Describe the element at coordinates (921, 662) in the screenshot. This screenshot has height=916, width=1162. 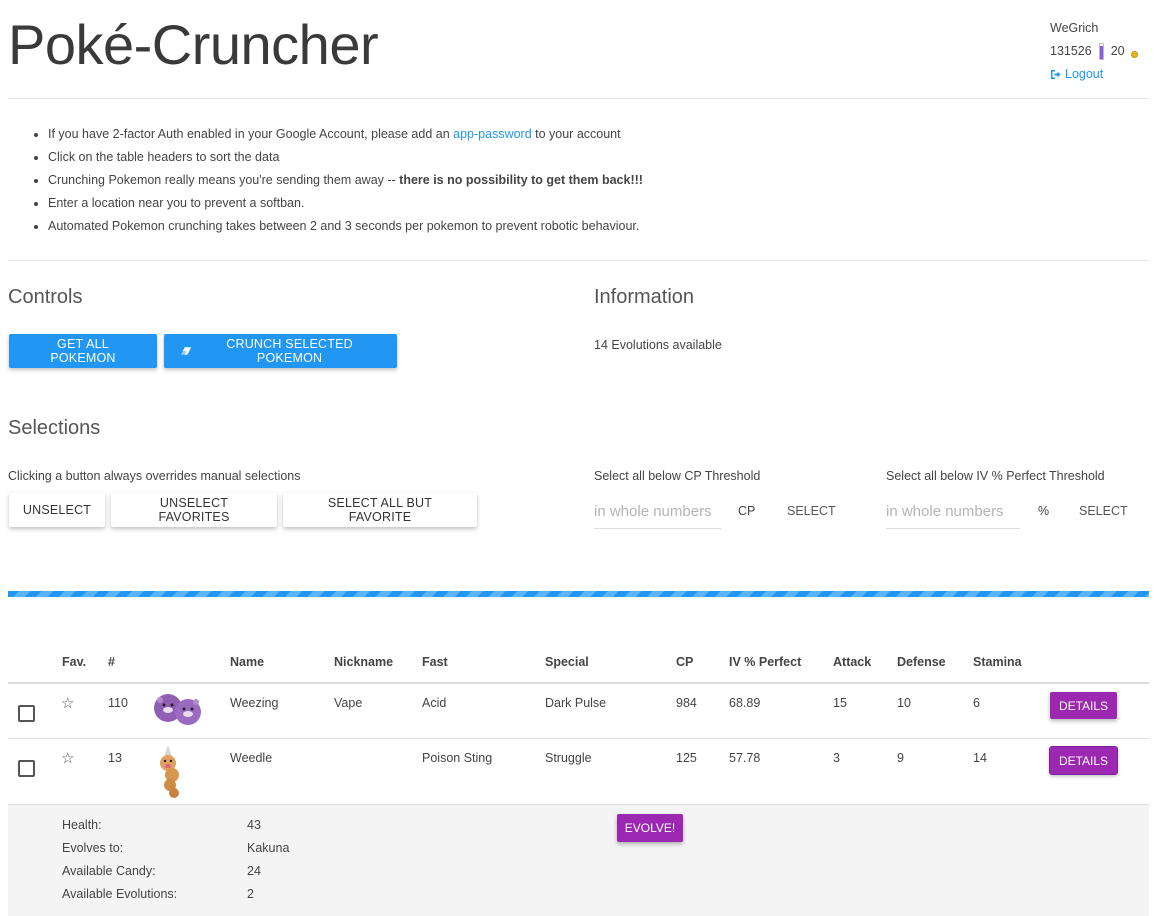
I see `header-defense: Defense` at that location.